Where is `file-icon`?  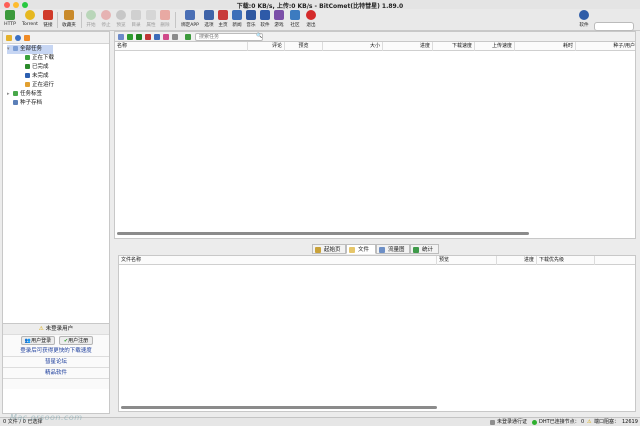
file-icon is located at coordinates (352, 250).